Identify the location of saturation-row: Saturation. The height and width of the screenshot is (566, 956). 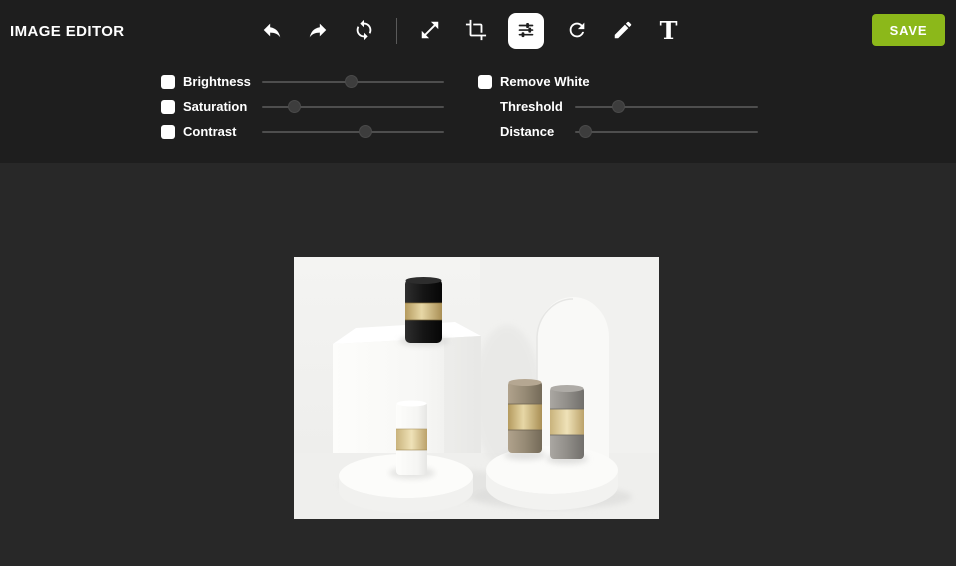
(302, 106).